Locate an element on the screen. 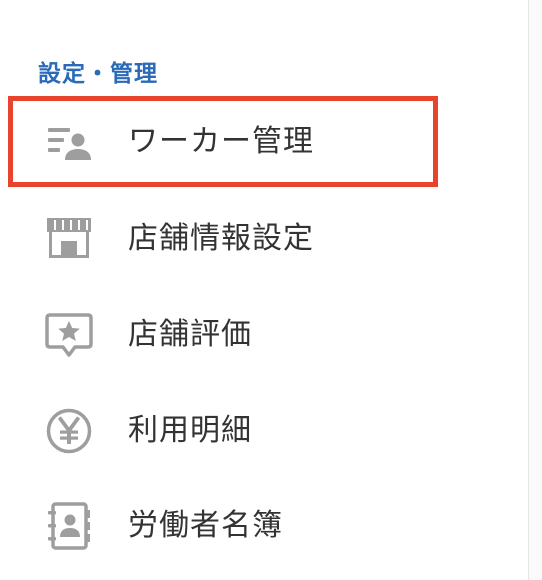 This screenshot has width=542, height=580. yen-icon is located at coordinates (69, 431).